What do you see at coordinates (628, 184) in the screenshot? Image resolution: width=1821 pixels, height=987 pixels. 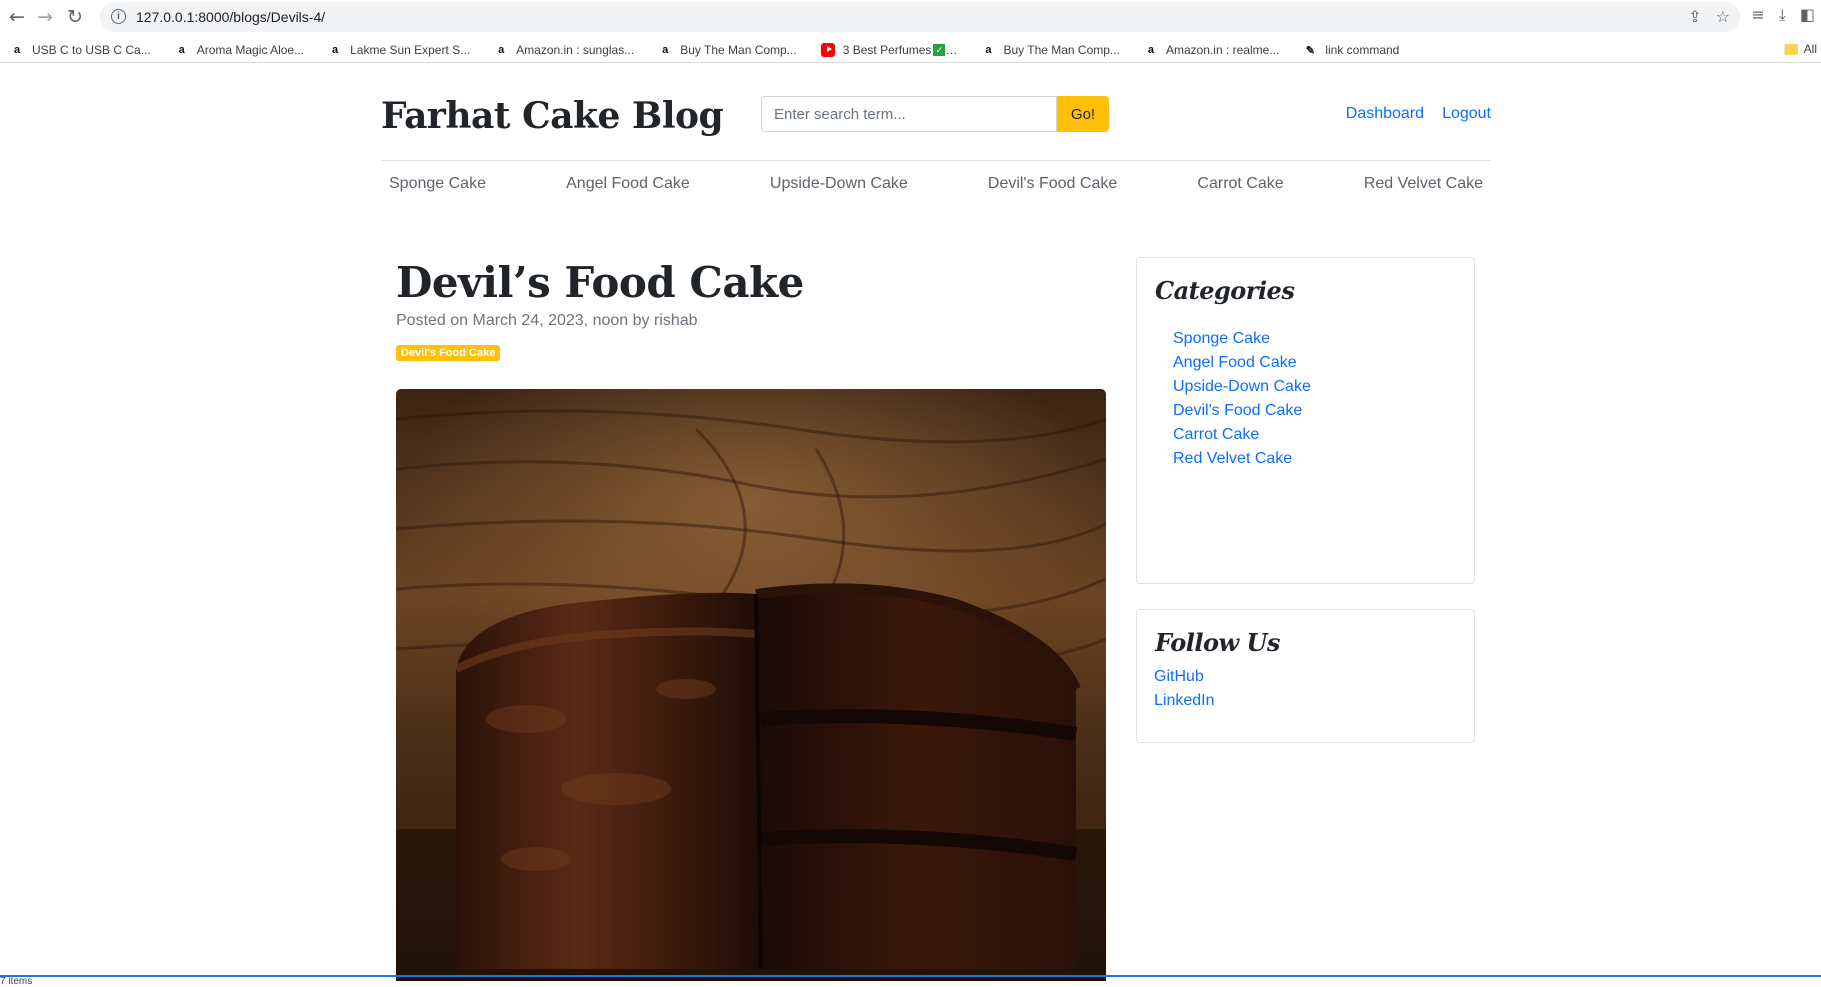 I see `nav-item-angel-food-cake: Angel Food Cake` at bounding box center [628, 184].